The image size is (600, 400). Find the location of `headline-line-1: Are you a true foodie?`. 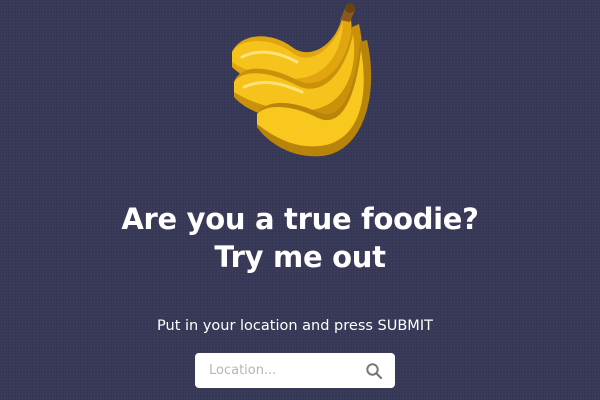

headline-line-1: Are you a true foodie? is located at coordinates (300, 219).